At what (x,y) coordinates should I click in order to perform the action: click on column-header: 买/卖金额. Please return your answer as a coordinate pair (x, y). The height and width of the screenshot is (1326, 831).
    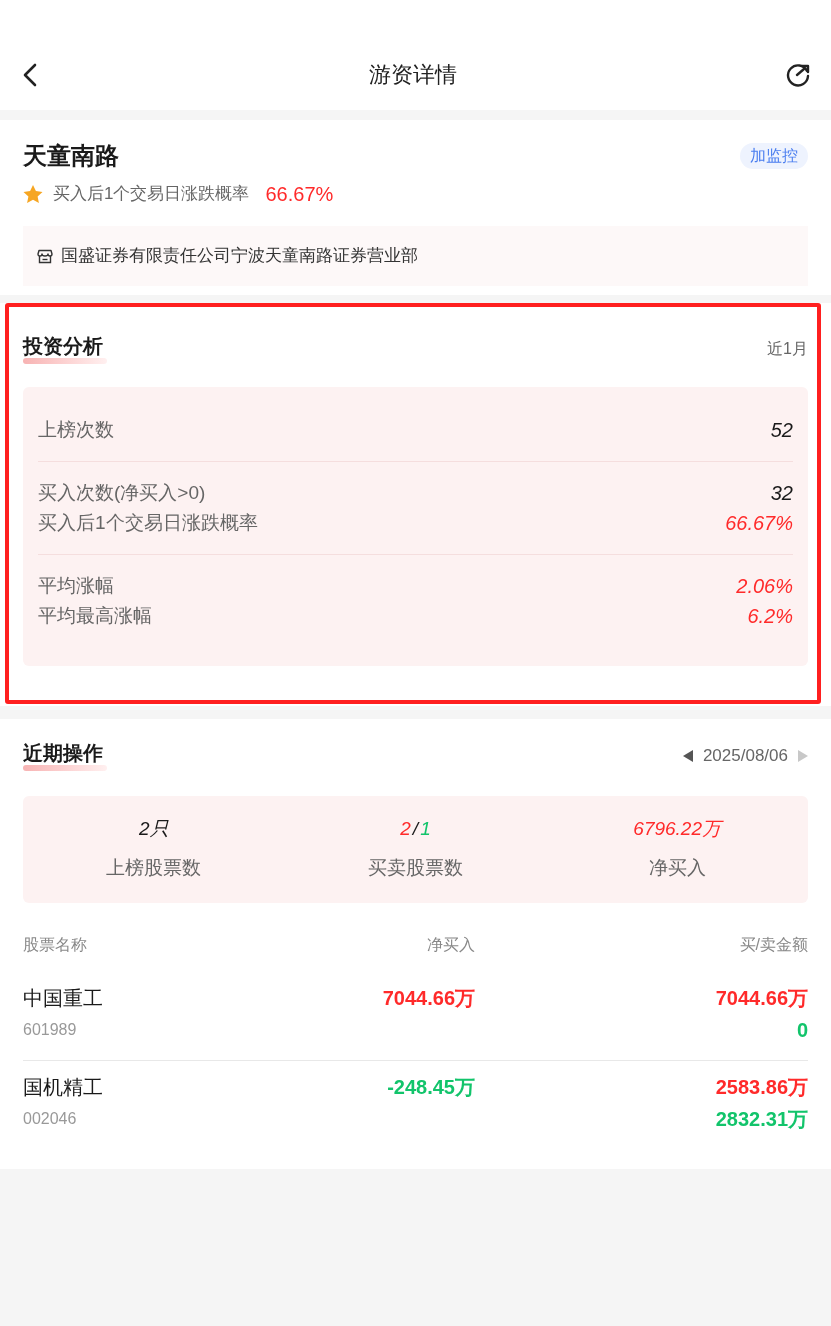
    Looking at the image, I should click on (773, 945).